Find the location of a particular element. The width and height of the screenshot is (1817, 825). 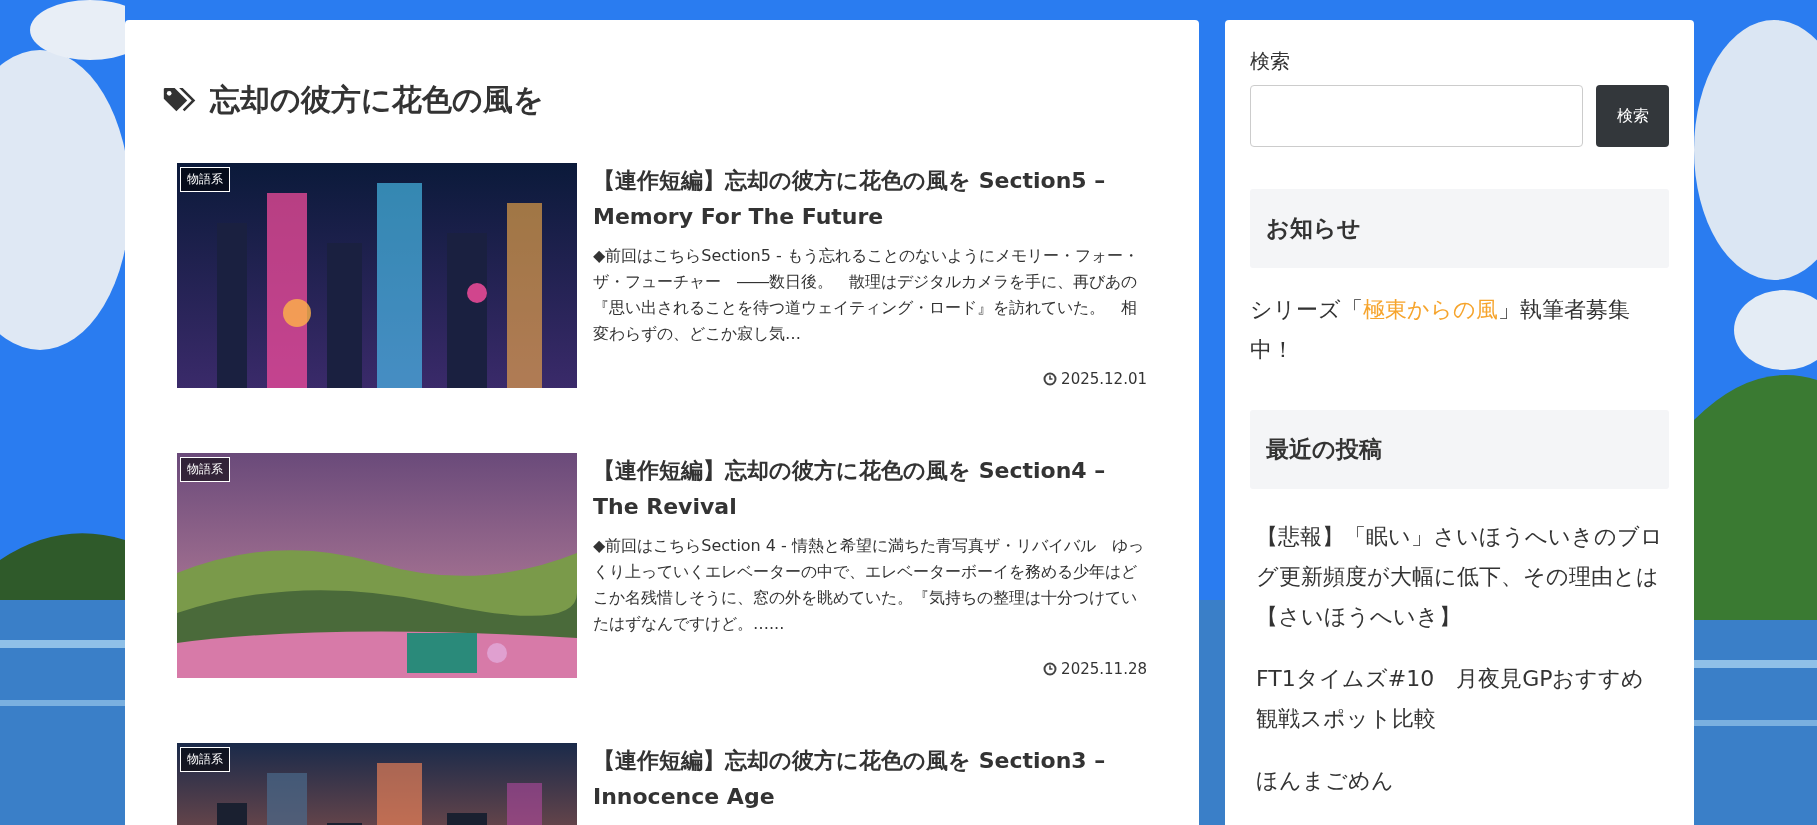

post-date: 2025.11.28 is located at coordinates (1104, 669).